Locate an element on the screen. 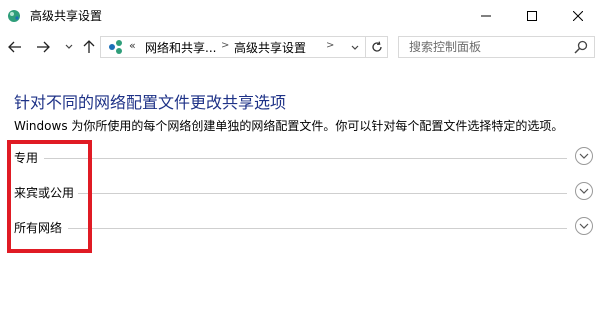 The image size is (601, 319). address-row: « 网络和共享... > 高级共享设置 > is located at coordinates (300, 47).